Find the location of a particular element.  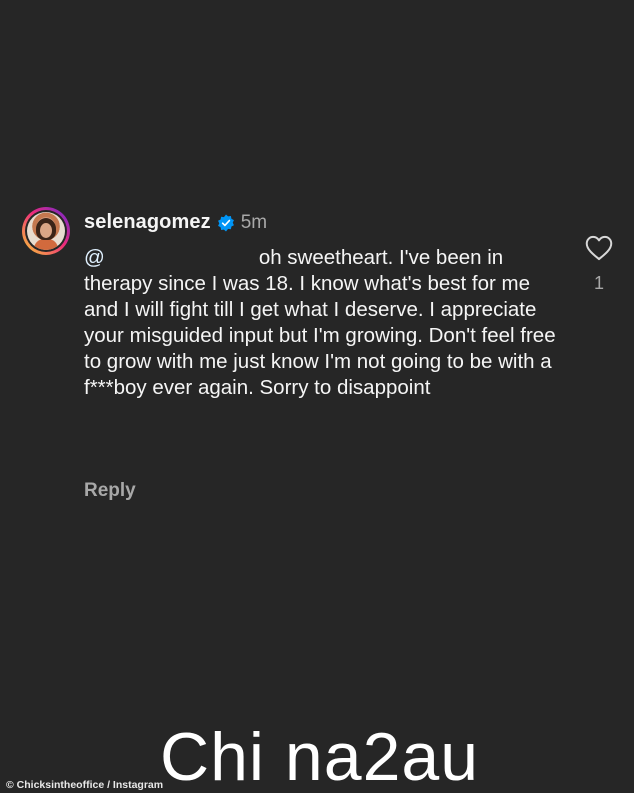

verified-badge-icon is located at coordinates (225, 222).